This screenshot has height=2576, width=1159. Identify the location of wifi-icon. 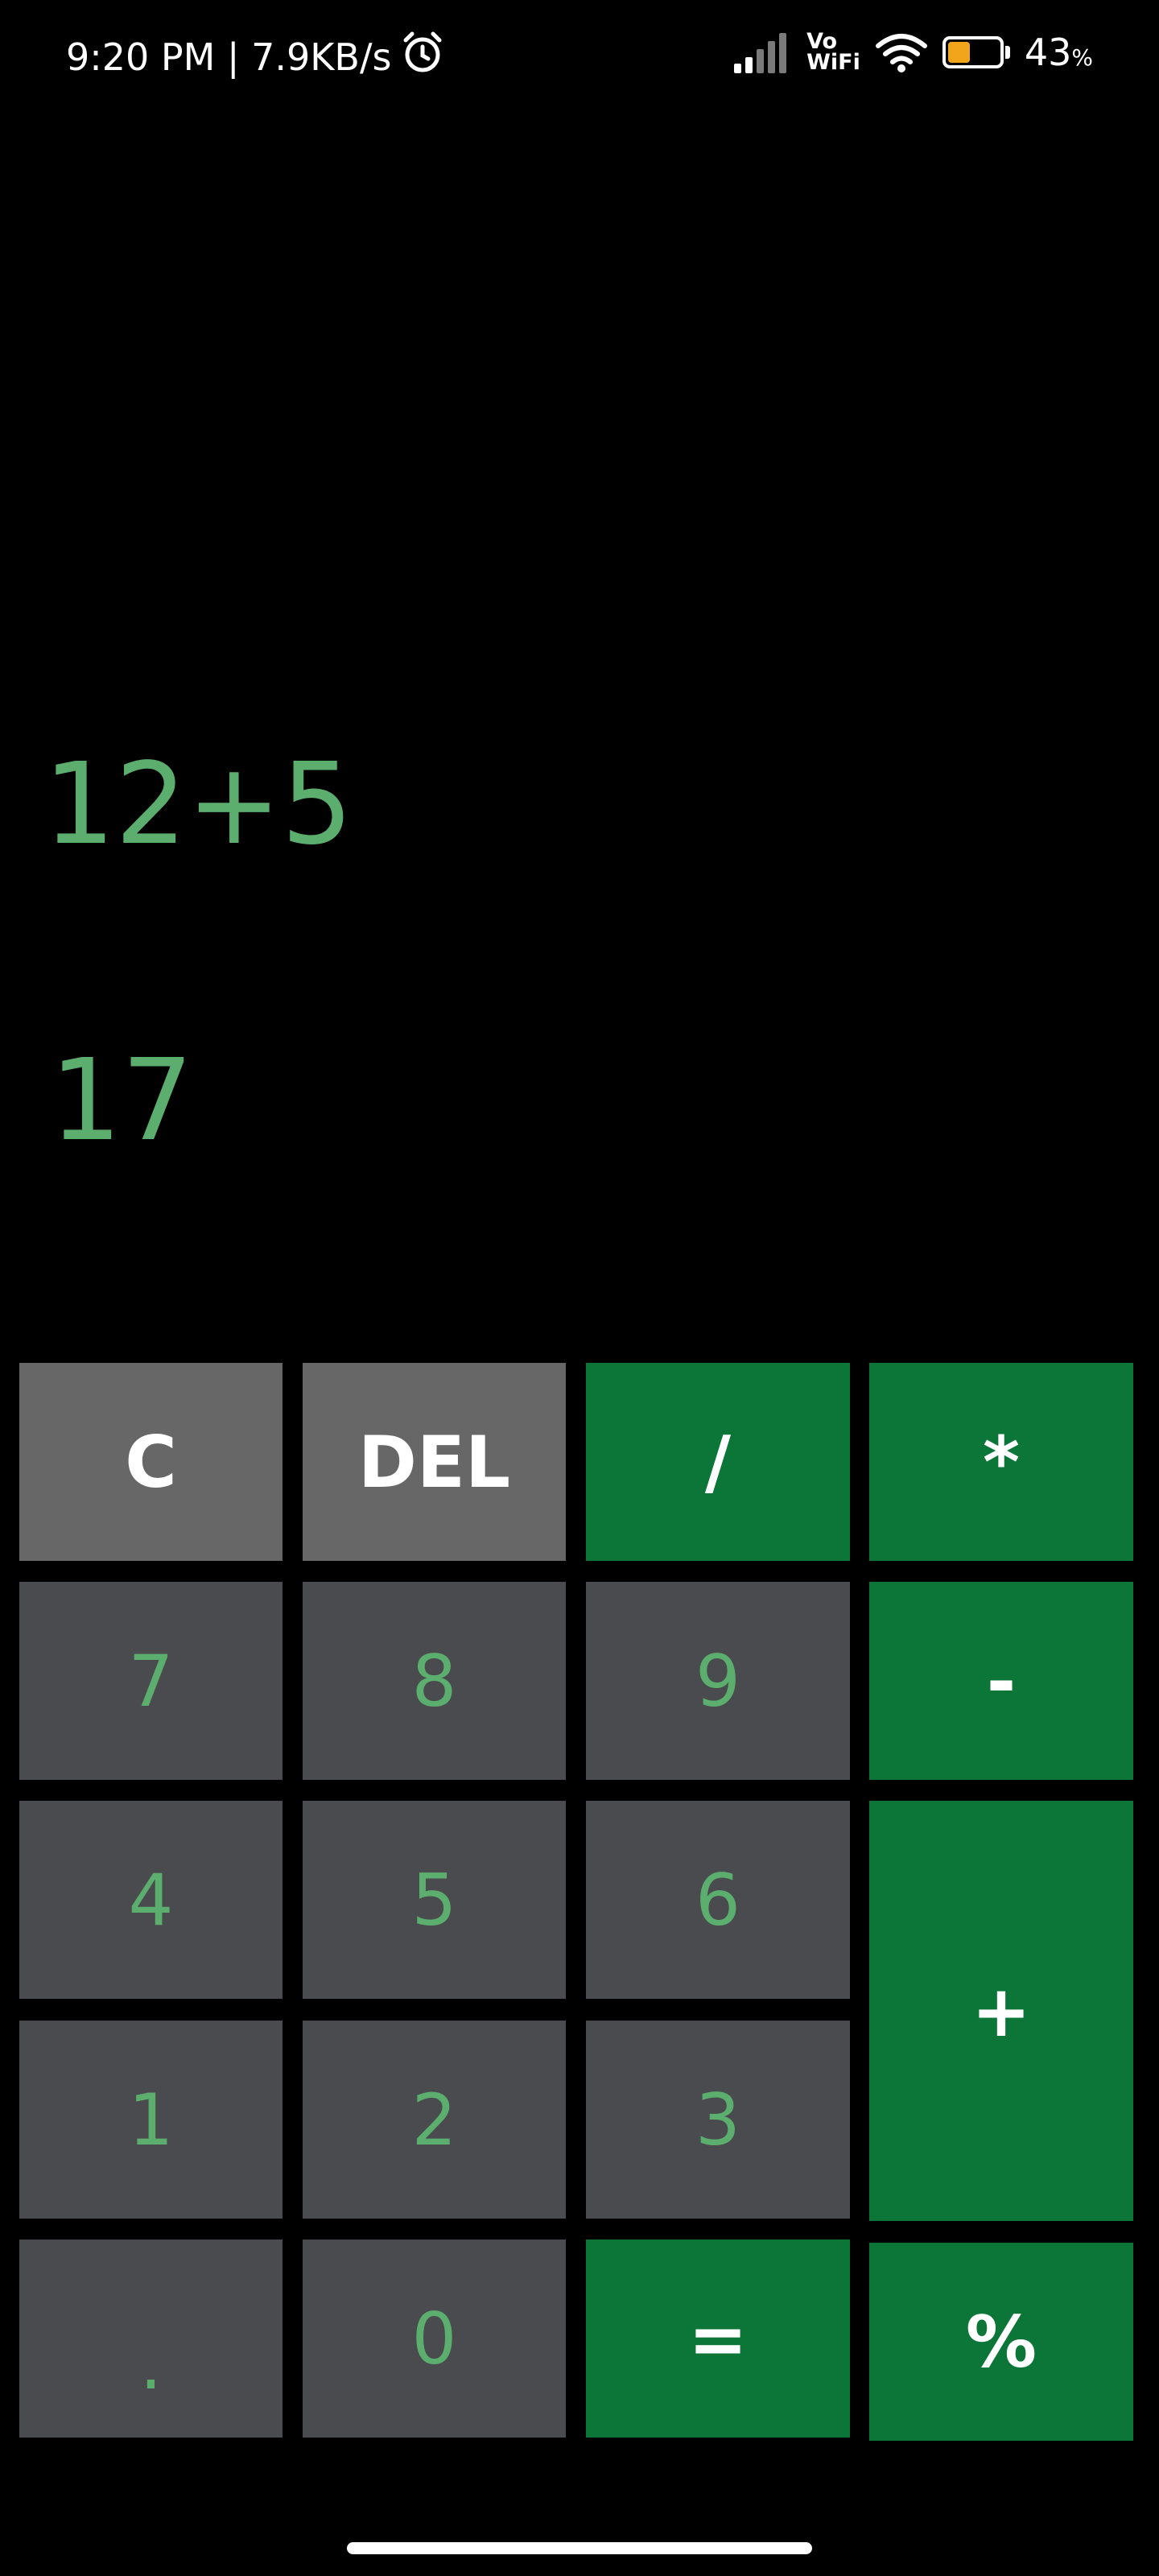
(901, 52).